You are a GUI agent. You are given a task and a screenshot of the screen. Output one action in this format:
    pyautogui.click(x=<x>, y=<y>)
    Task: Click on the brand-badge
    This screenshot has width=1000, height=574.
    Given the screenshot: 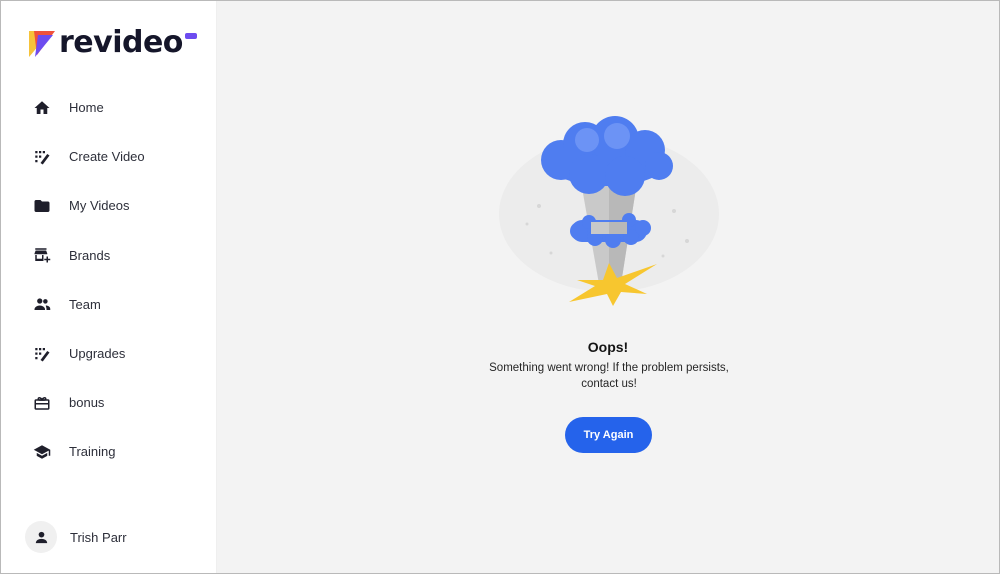 What is the action you would take?
    pyautogui.click(x=190, y=36)
    